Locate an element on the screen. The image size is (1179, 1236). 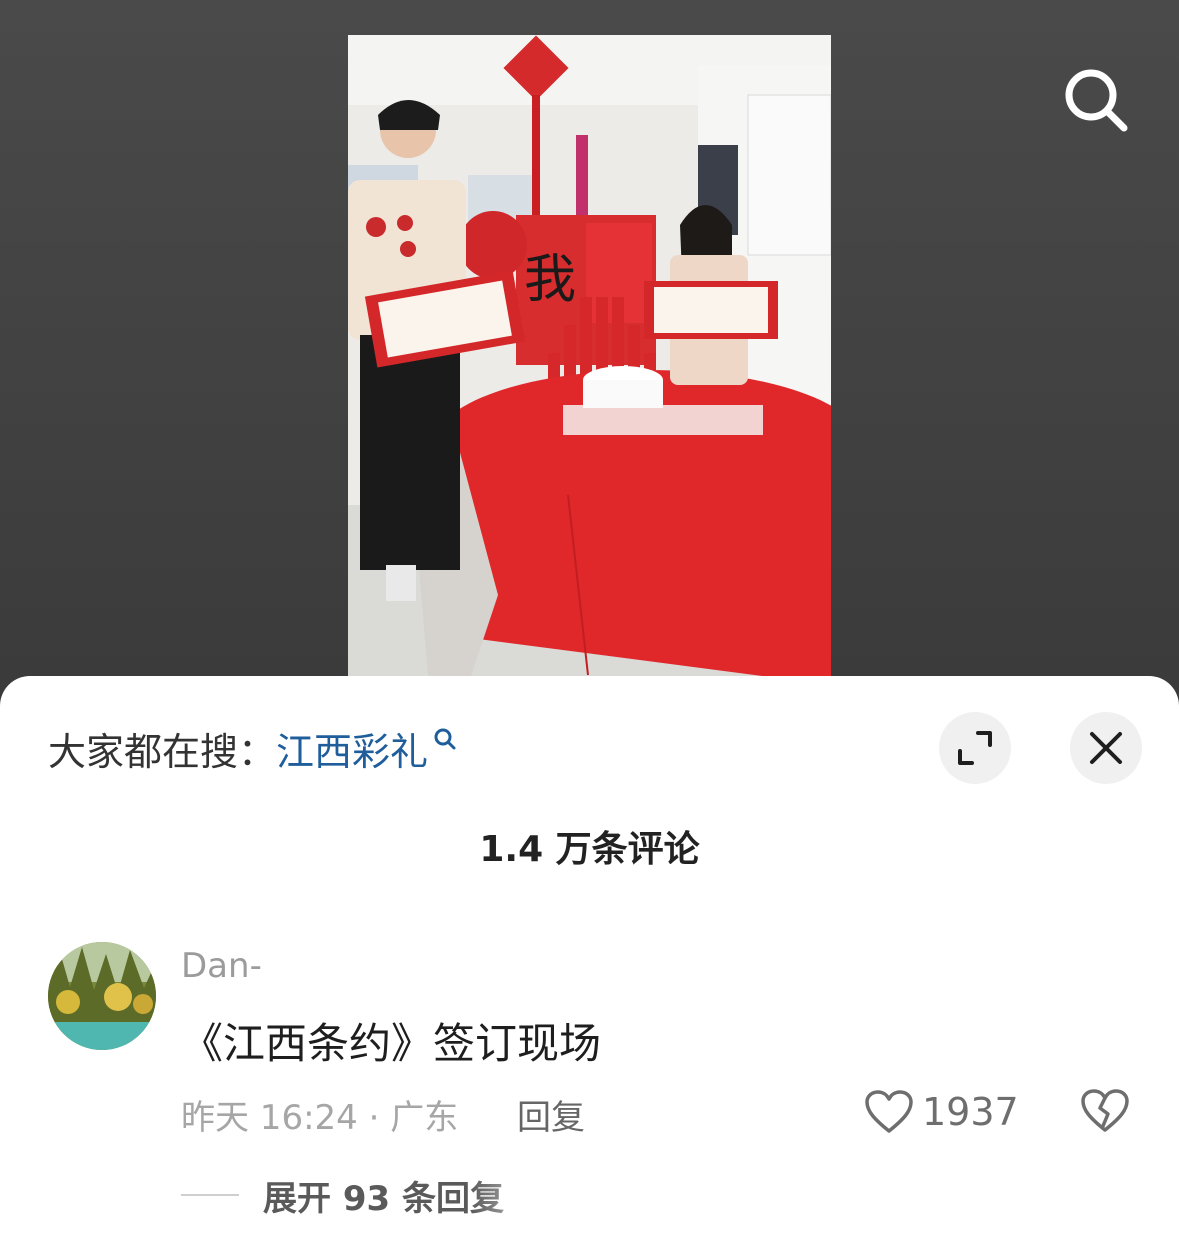
bottom-fade-overlay is located at coordinates (595, 1199).